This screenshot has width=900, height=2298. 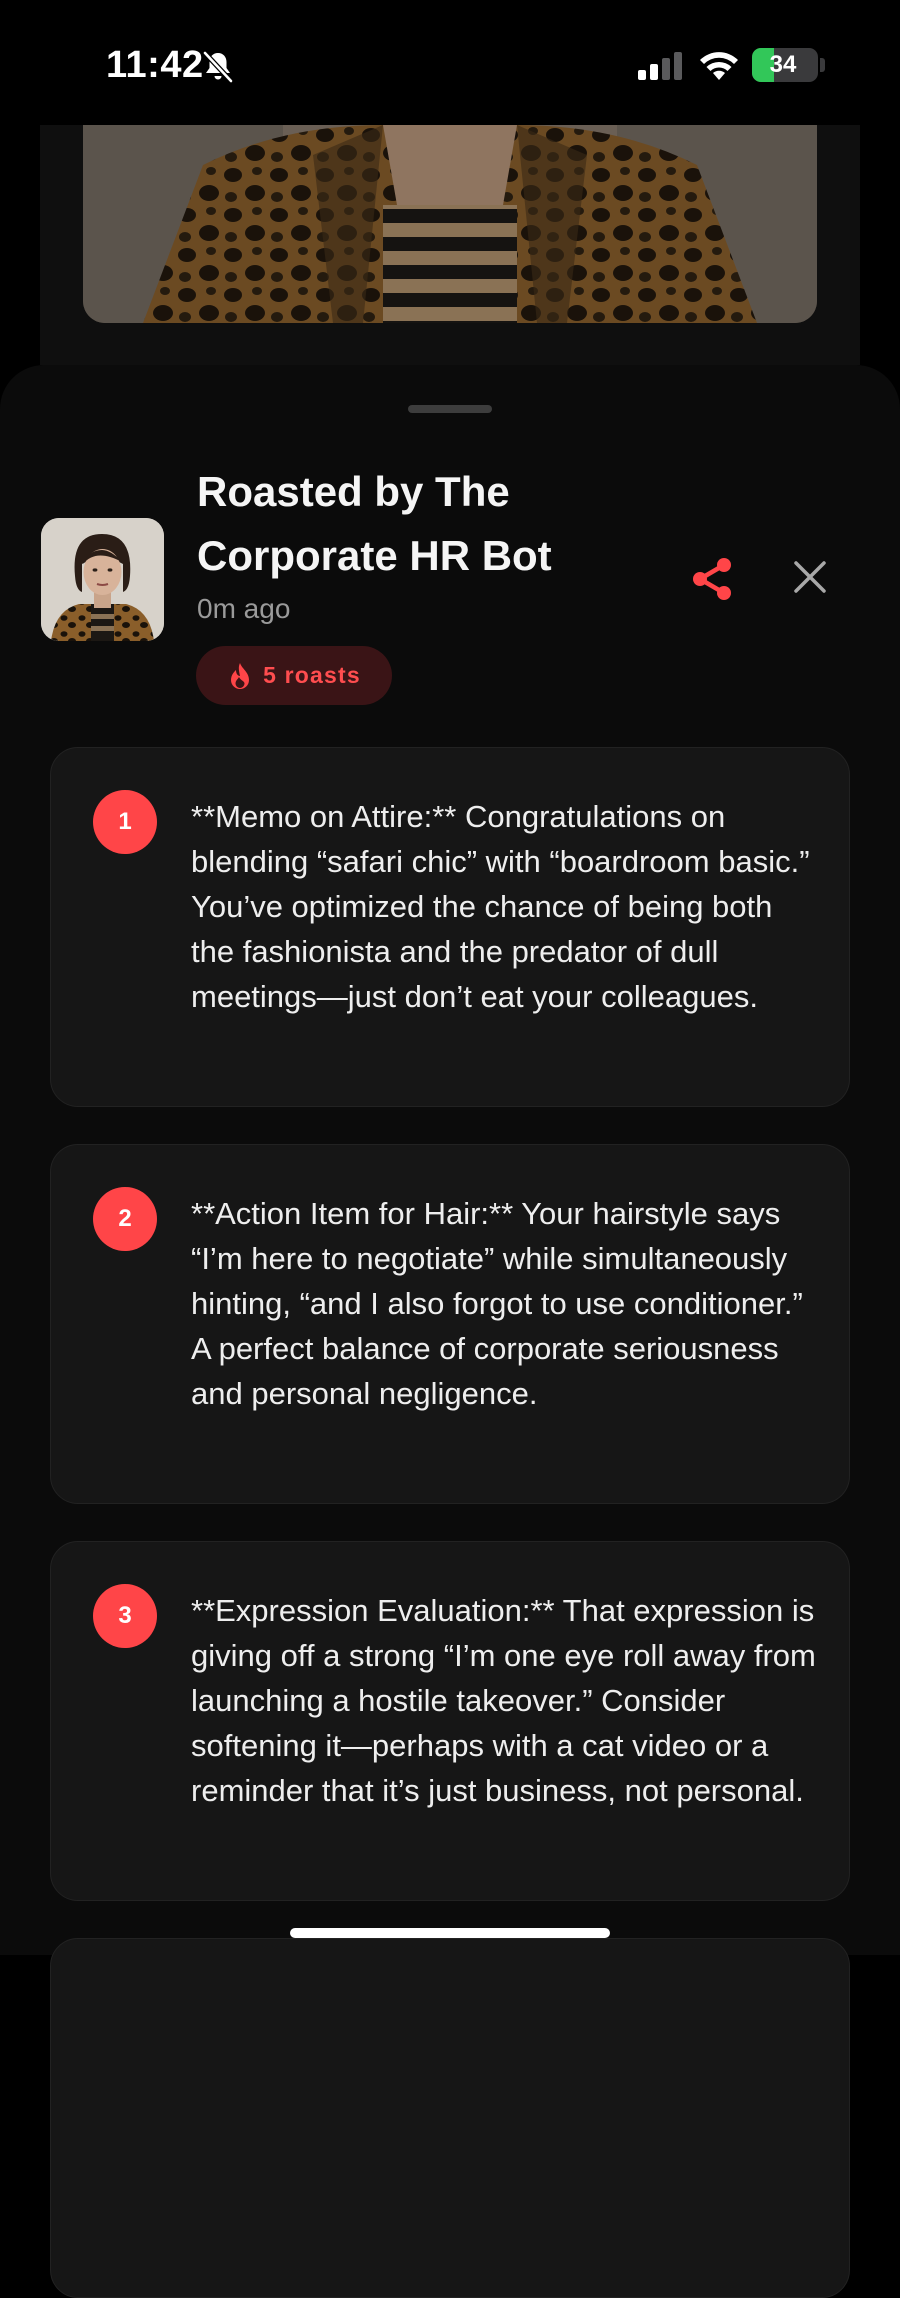 What do you see at coordinates (125, 1219) in the screenshot?
I see `roast-number: 2` at bounding box center [125, 1219].